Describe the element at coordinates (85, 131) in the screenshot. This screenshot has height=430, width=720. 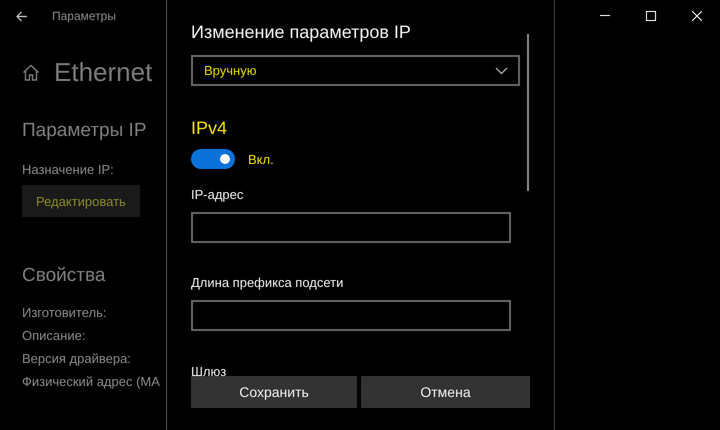
I see `section-heading: Параметры IP` at that location.